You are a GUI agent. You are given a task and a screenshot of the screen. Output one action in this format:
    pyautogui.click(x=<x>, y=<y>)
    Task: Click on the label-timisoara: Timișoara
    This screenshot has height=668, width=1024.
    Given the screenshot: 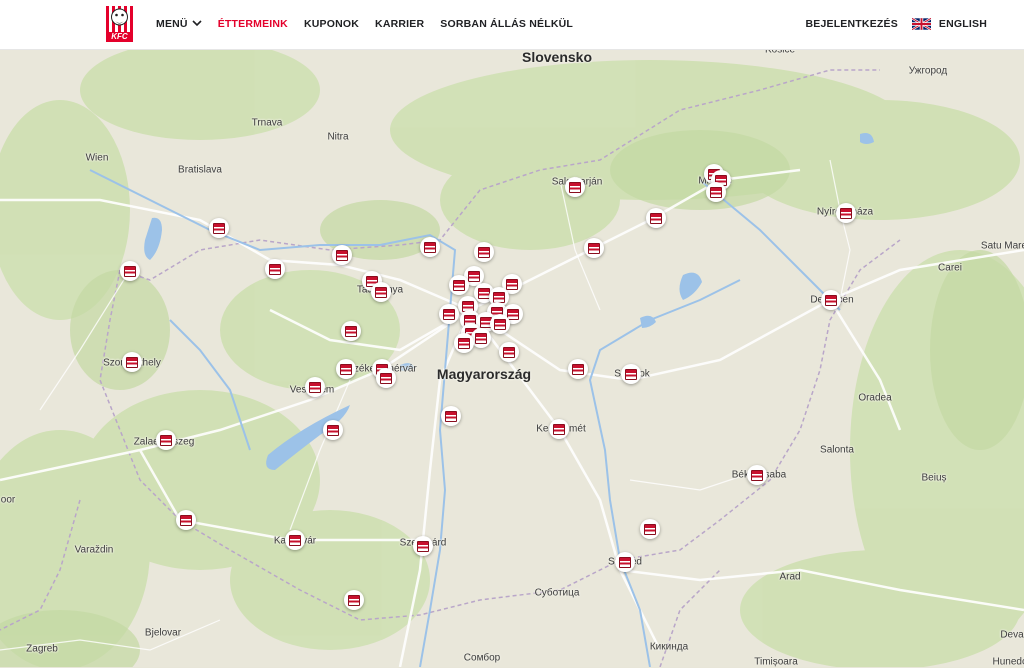 What is the action you would take?
    pyautogui.click(x=776, y=662)
    